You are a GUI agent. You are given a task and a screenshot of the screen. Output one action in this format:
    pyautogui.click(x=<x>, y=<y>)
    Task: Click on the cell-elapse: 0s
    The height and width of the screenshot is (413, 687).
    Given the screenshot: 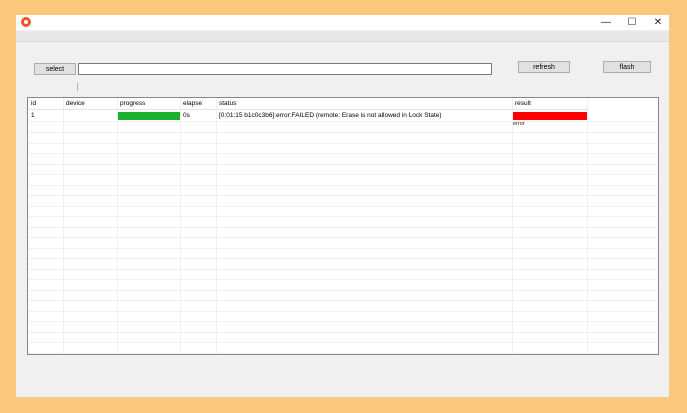 What is the action you would take?
    pyautogui.click(x=186, y=115)
    